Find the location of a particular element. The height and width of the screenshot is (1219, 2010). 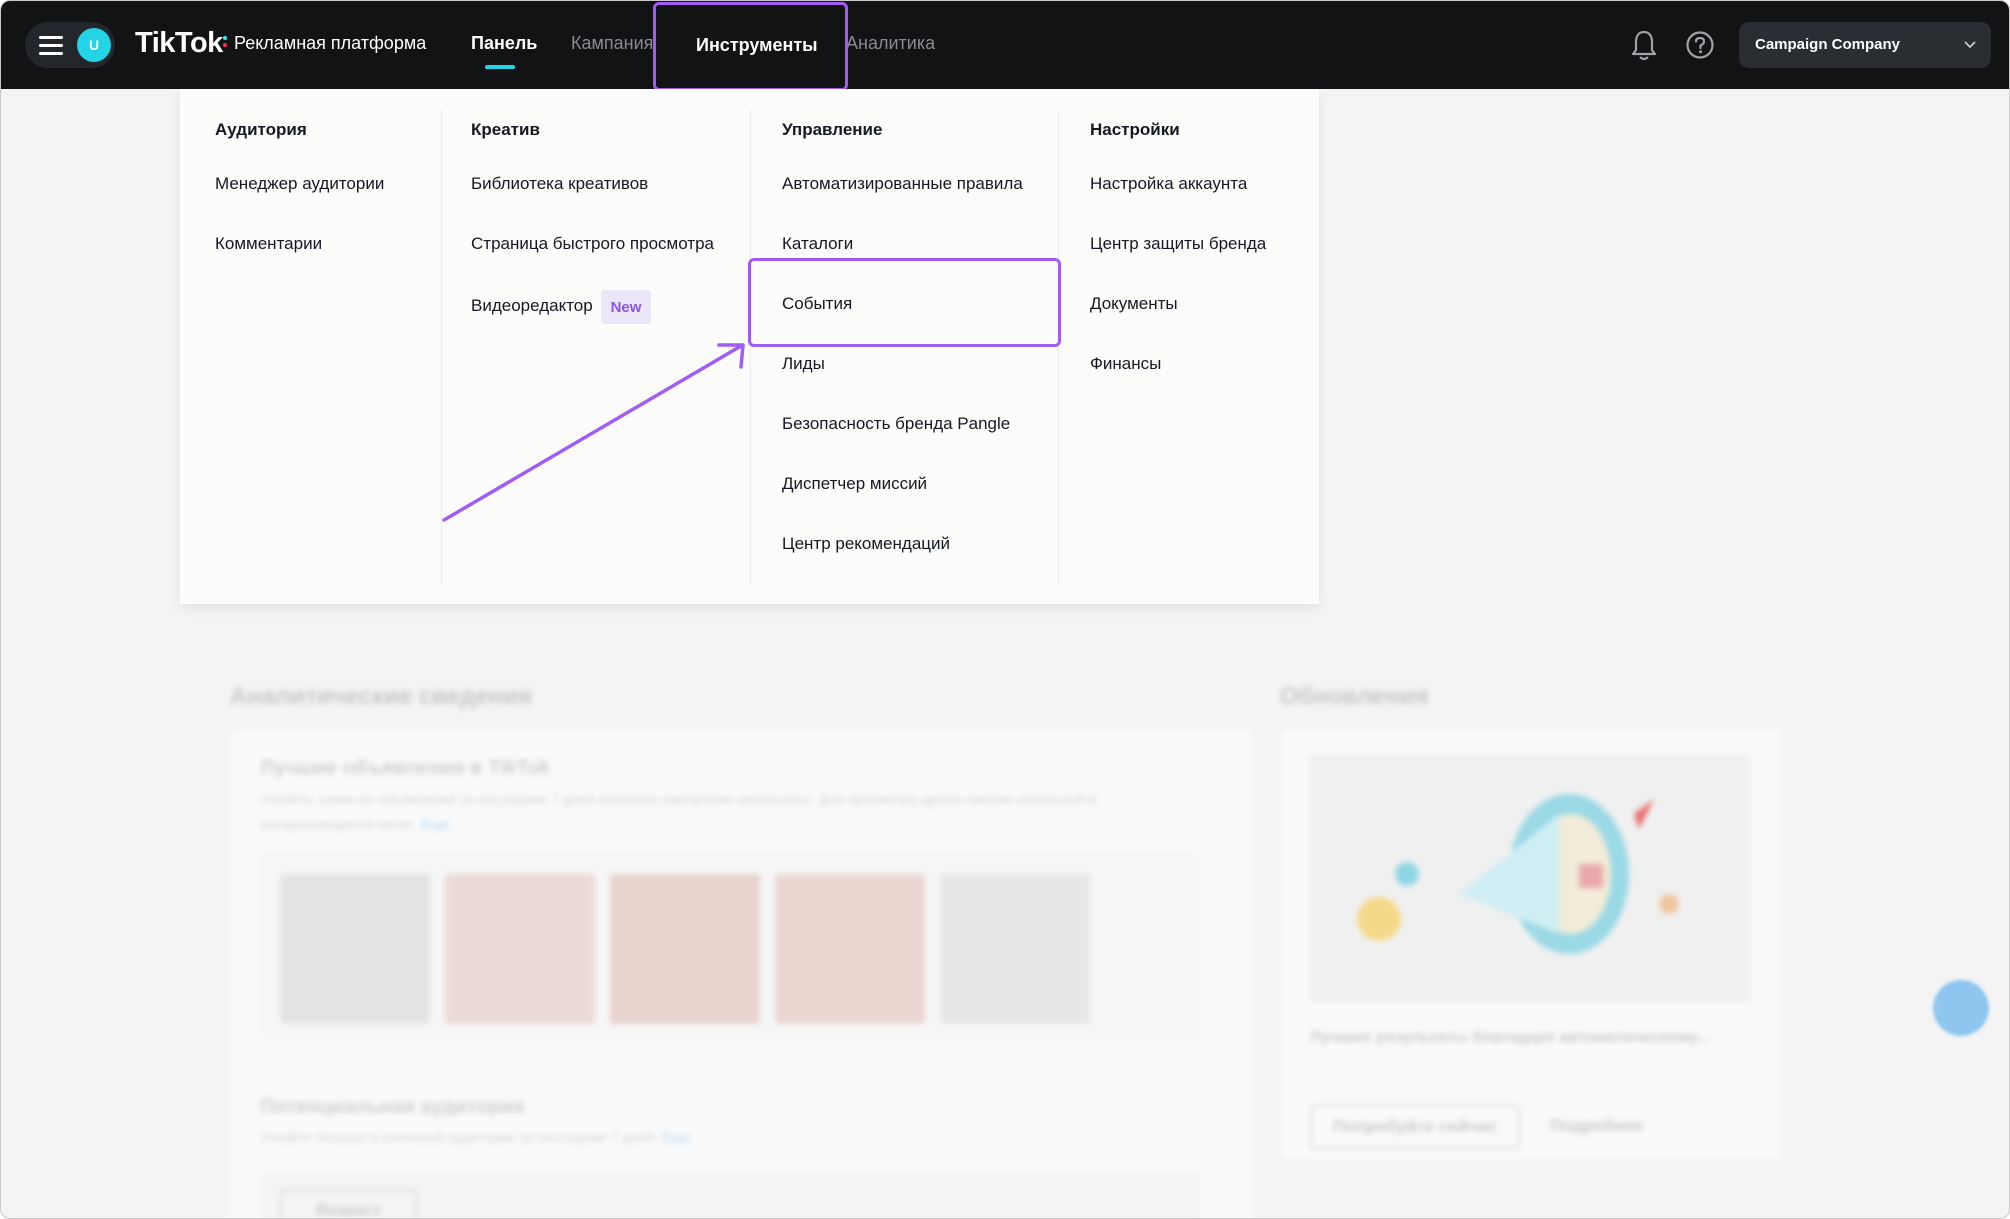

menu-item-finance: Финансы is located at coordinates (1125, 364).